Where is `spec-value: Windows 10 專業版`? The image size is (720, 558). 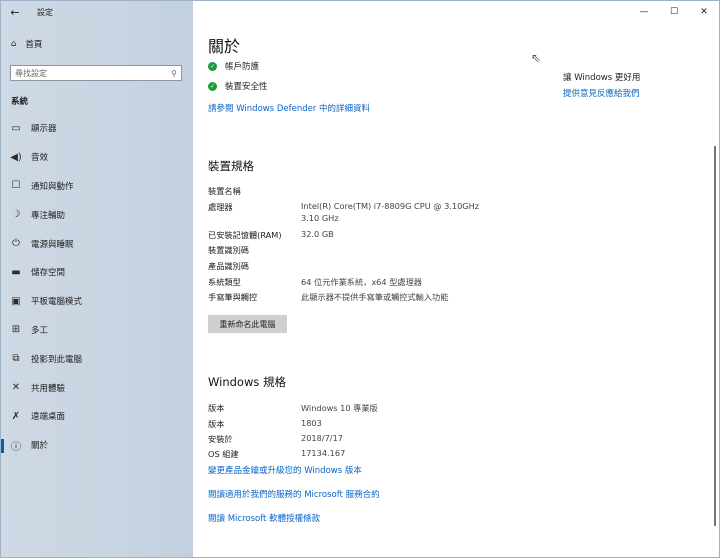 spec-value: Windows 10 專業版 is located at coordinates (339, 408).